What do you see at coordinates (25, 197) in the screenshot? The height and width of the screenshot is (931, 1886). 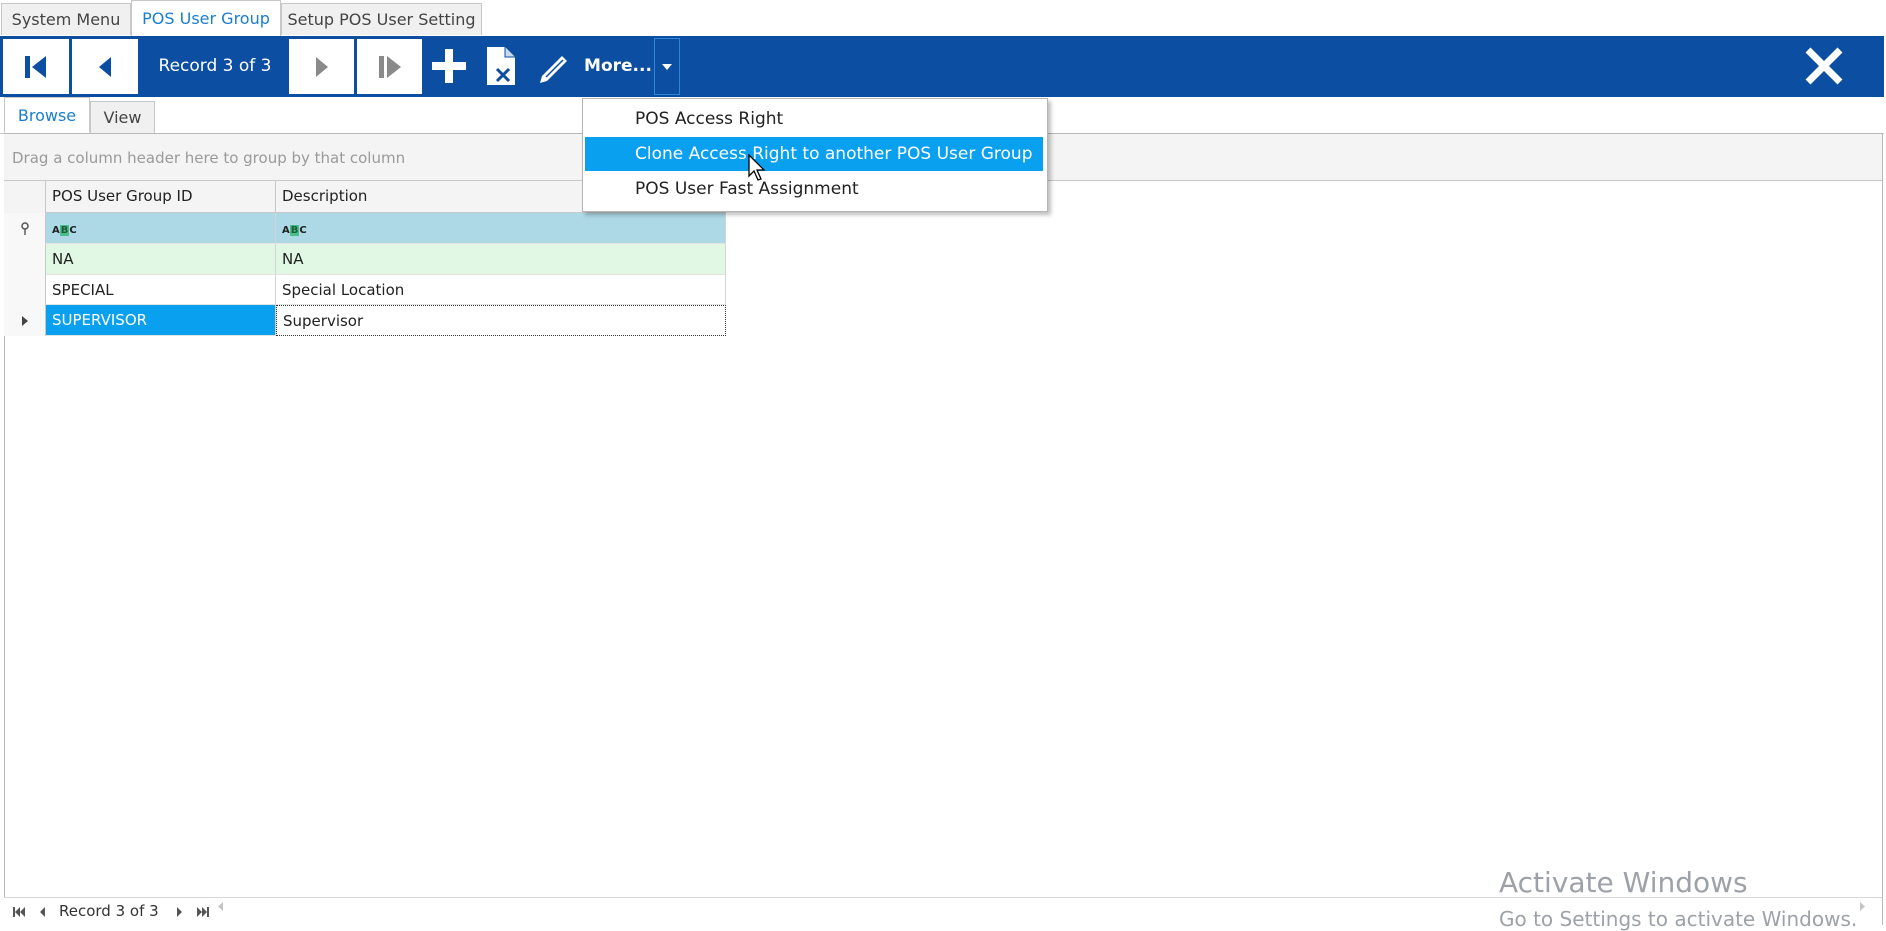 I see `header-indicator` at bounding box center [25, 197].